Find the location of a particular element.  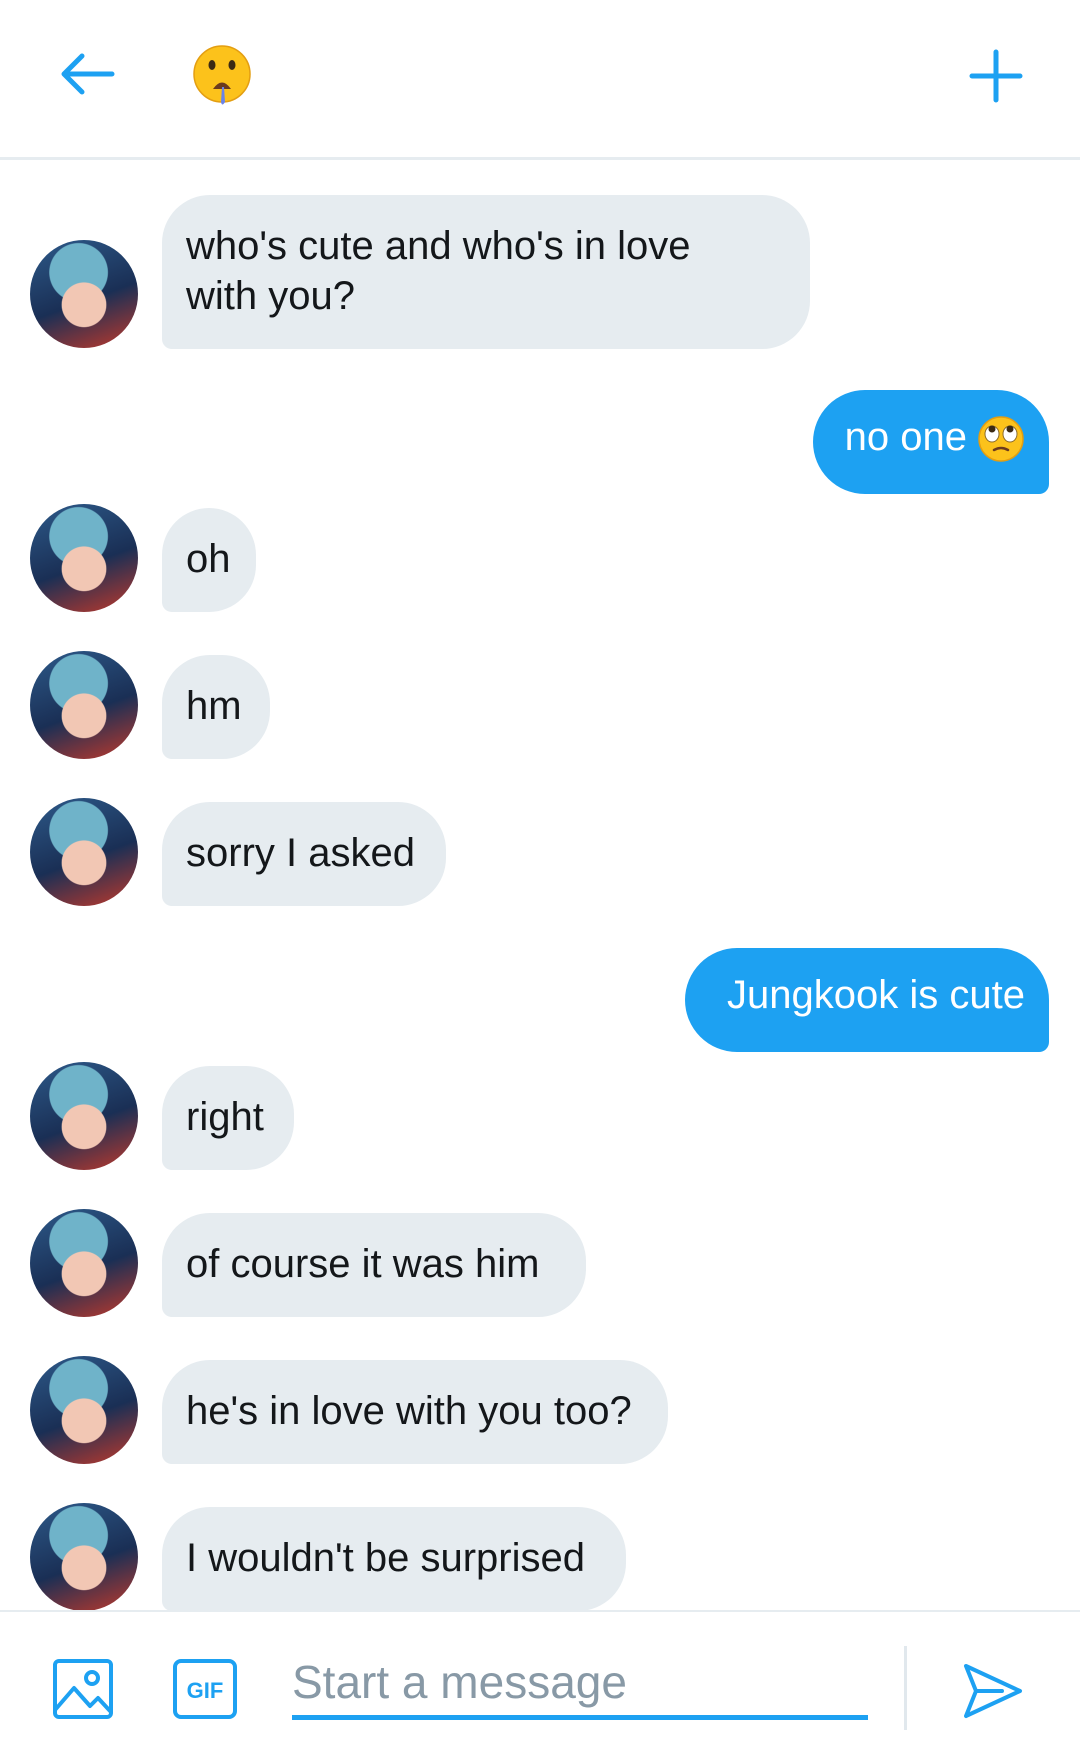

message-text: I wouldn't be surprised is located at coordinates (385, 1558).